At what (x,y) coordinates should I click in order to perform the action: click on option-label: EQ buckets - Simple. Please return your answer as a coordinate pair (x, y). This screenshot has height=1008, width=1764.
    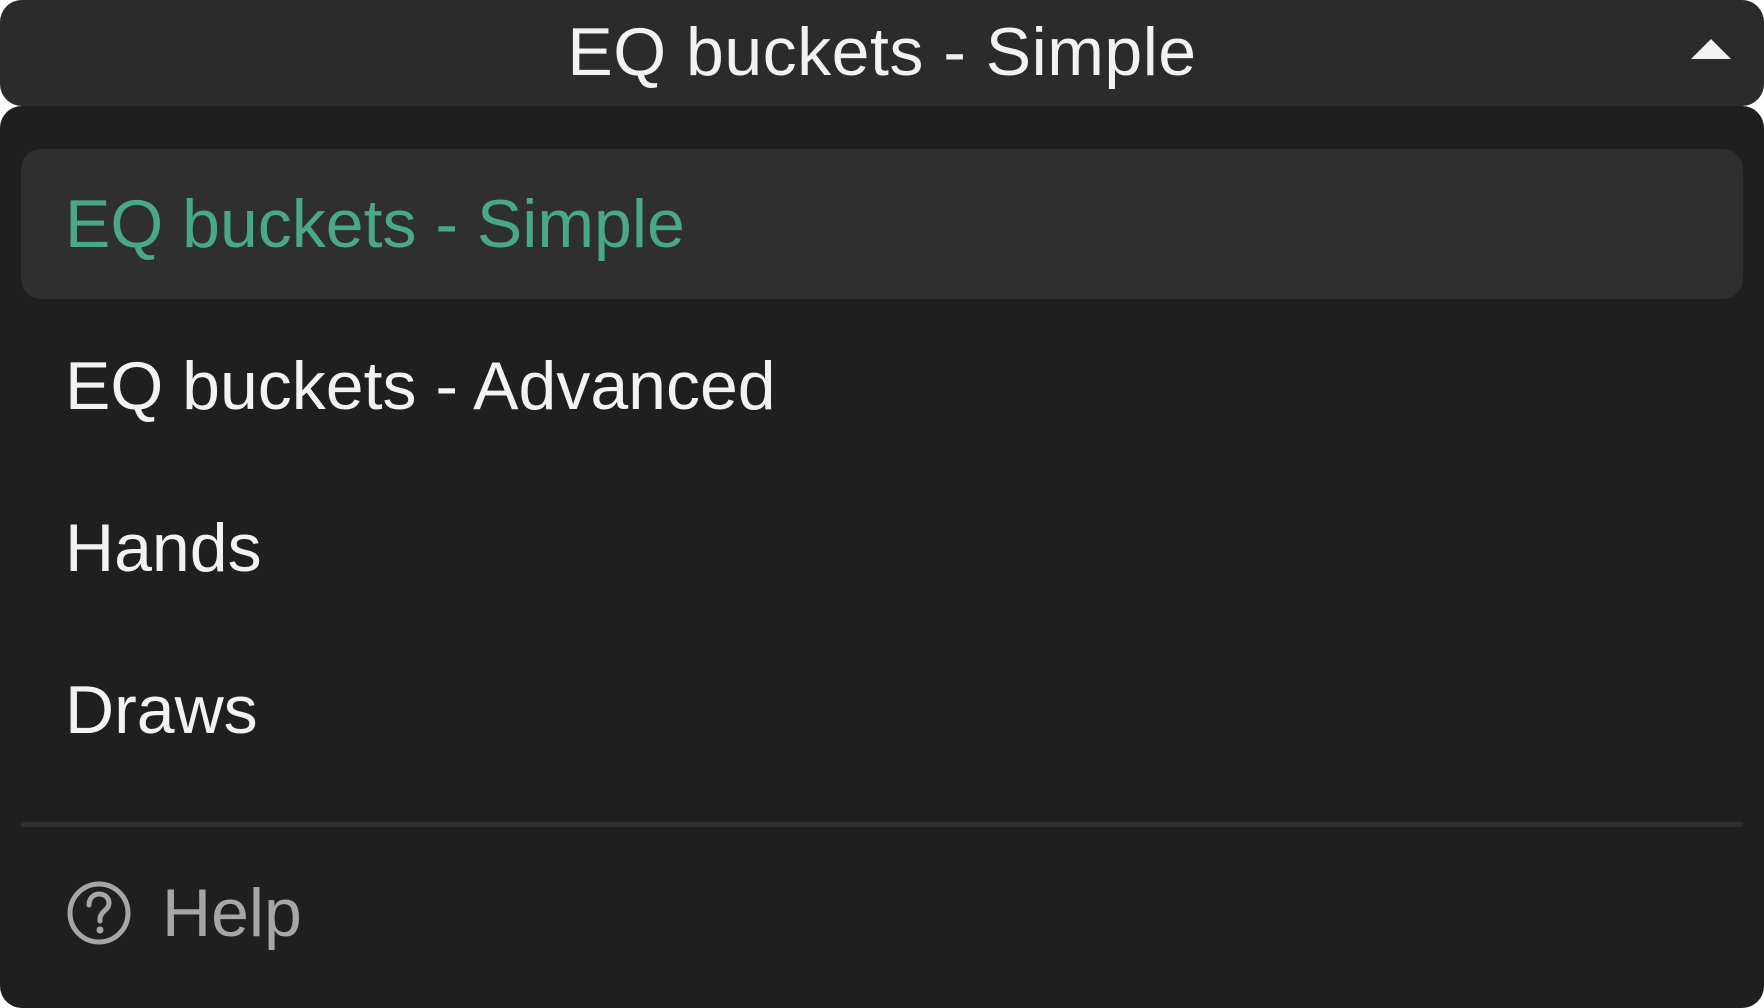
    Looking at the image, I should click on (375, 224).